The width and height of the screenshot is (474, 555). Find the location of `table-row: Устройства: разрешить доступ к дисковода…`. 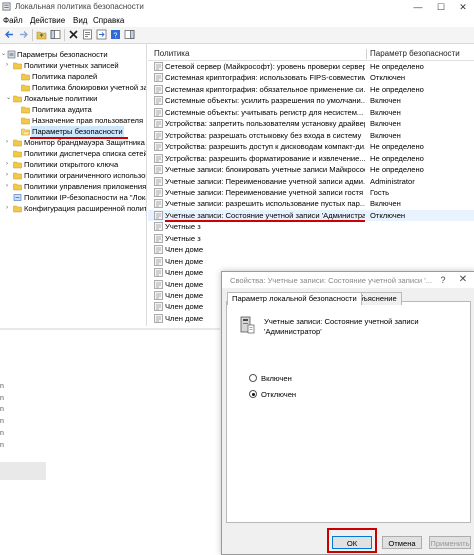

table-row: Устройства: разрешить доступ к дисковода… is located at coordinates (311, 146).